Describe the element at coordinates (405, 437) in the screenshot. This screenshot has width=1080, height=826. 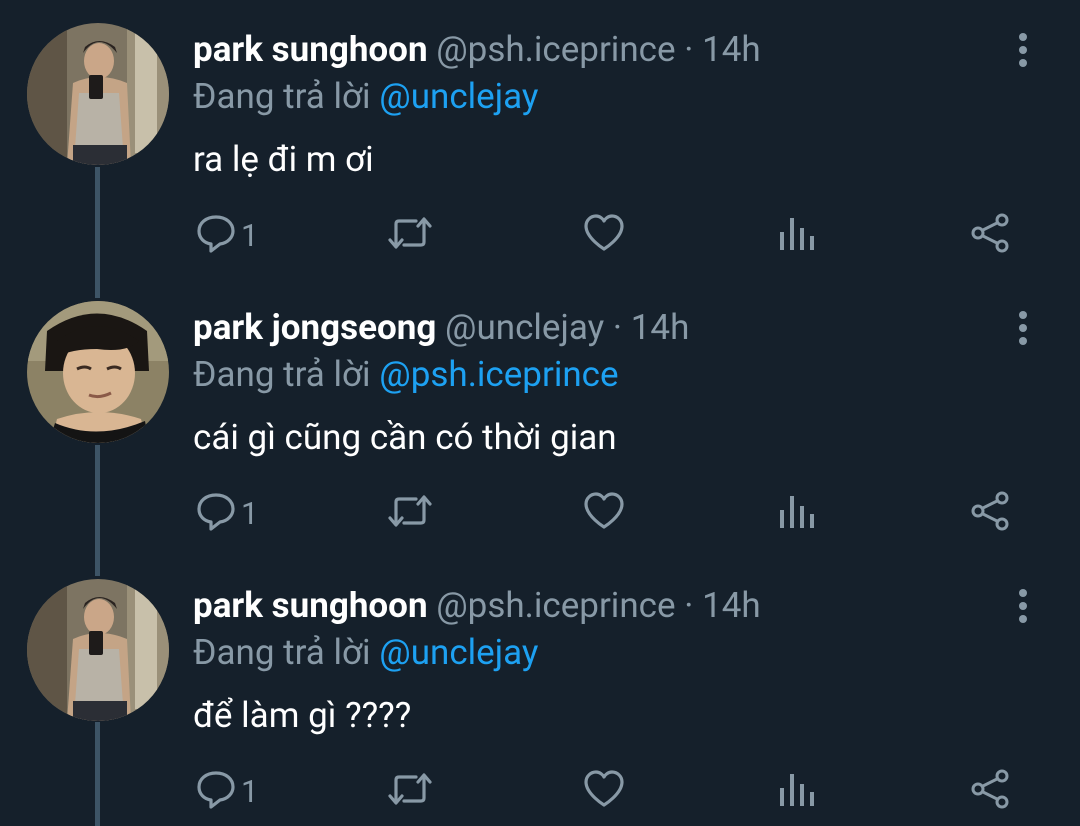
I see `tweet-text: cái gì cũng cần có thời gian` at that location.